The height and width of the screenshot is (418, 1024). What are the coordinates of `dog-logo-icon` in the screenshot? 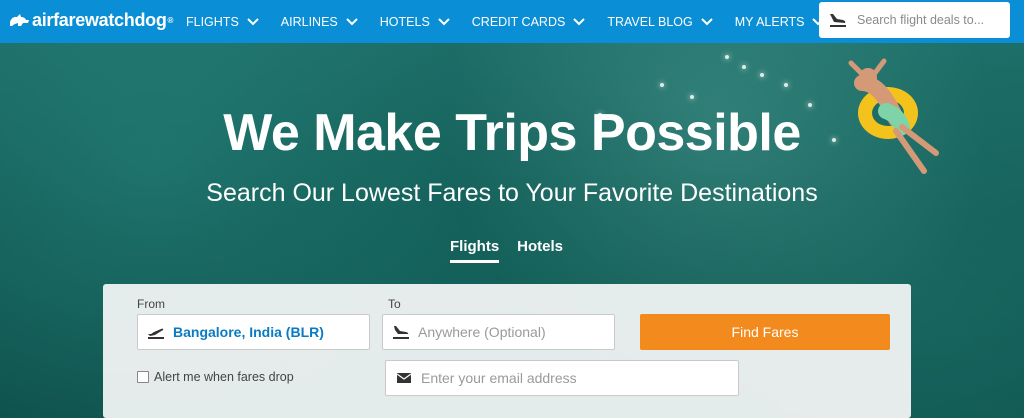 It's located at (19, 20).